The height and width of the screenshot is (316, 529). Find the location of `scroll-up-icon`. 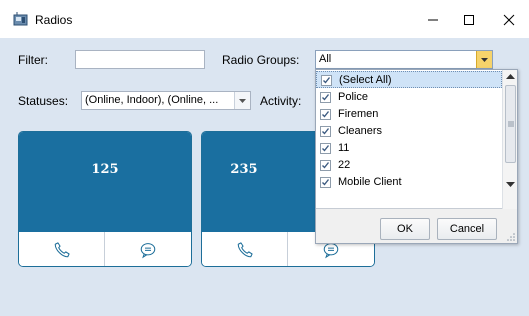

scroll-up-icon is located at coordinates (510, 76).